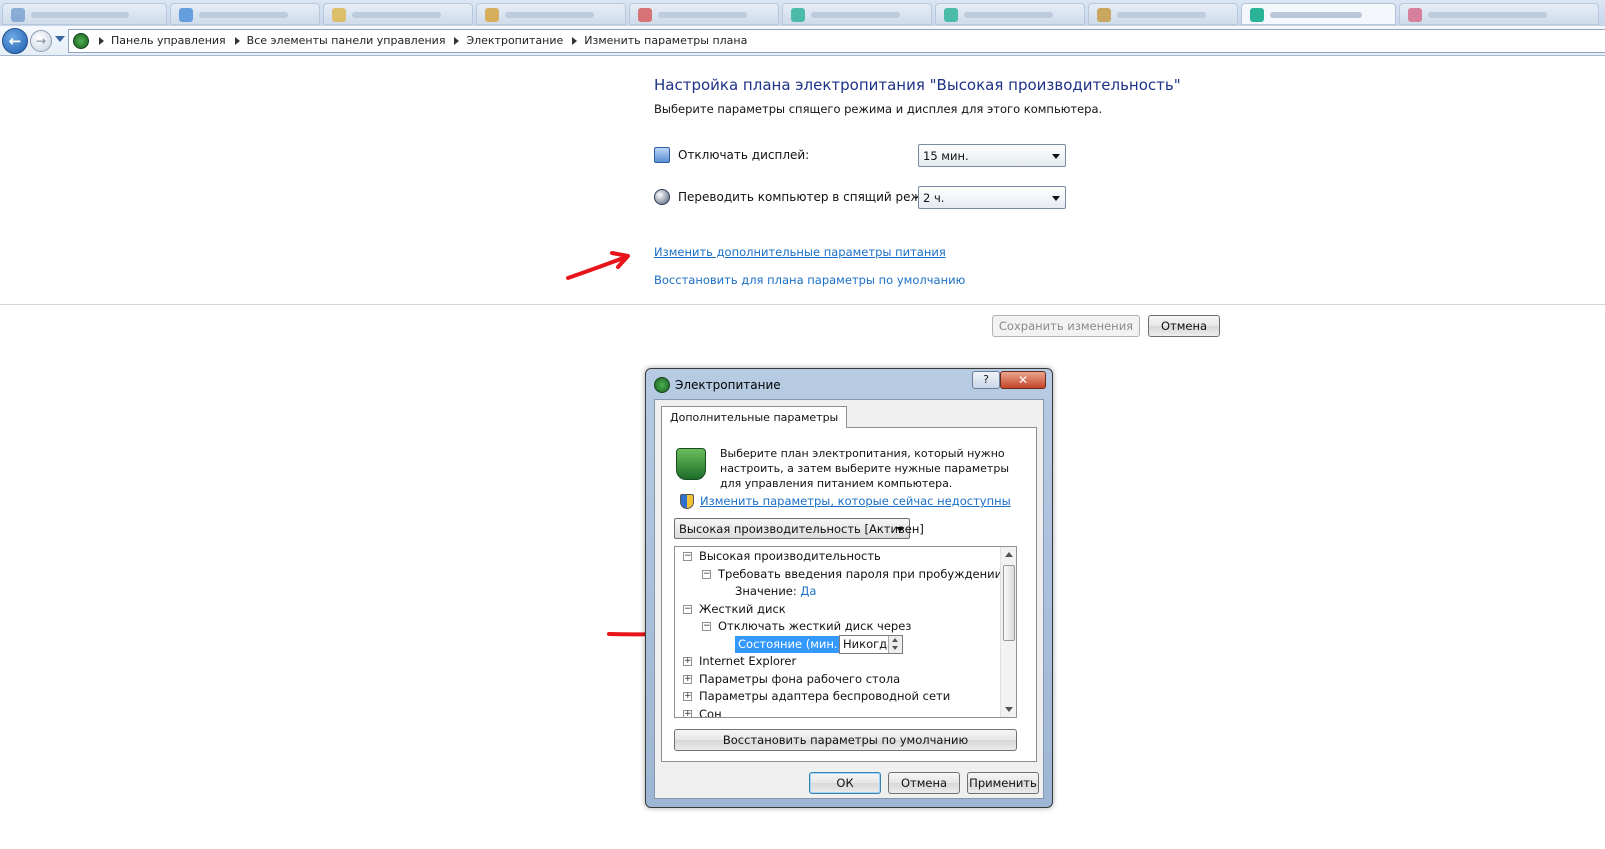 The height and width of the screenshot is (849, 1605). I want to click on scroll-up-icon, so click(1009, 554).